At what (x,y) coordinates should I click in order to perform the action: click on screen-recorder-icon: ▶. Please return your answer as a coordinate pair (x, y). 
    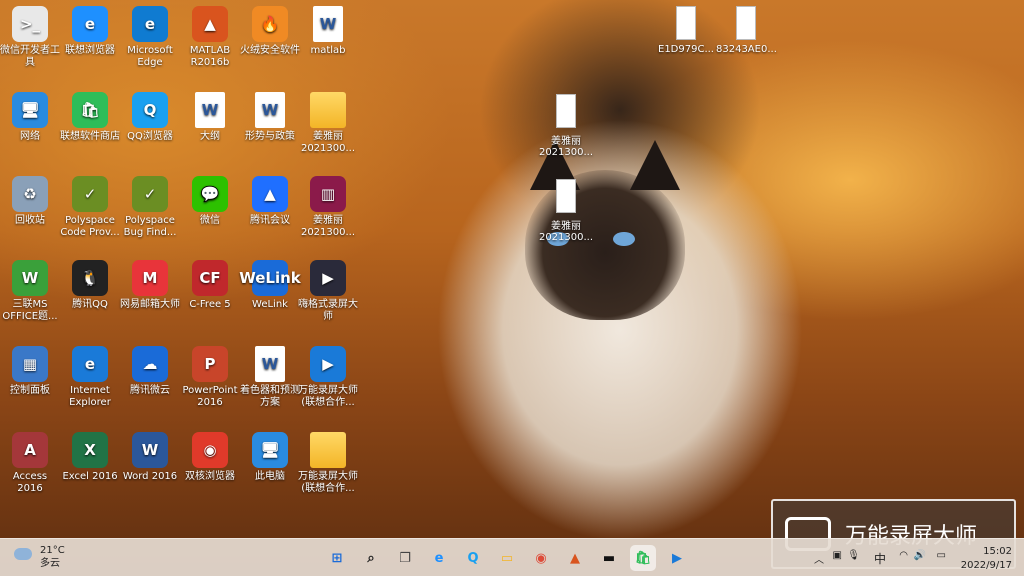
    Looking at the image, I should click on (677, 558).